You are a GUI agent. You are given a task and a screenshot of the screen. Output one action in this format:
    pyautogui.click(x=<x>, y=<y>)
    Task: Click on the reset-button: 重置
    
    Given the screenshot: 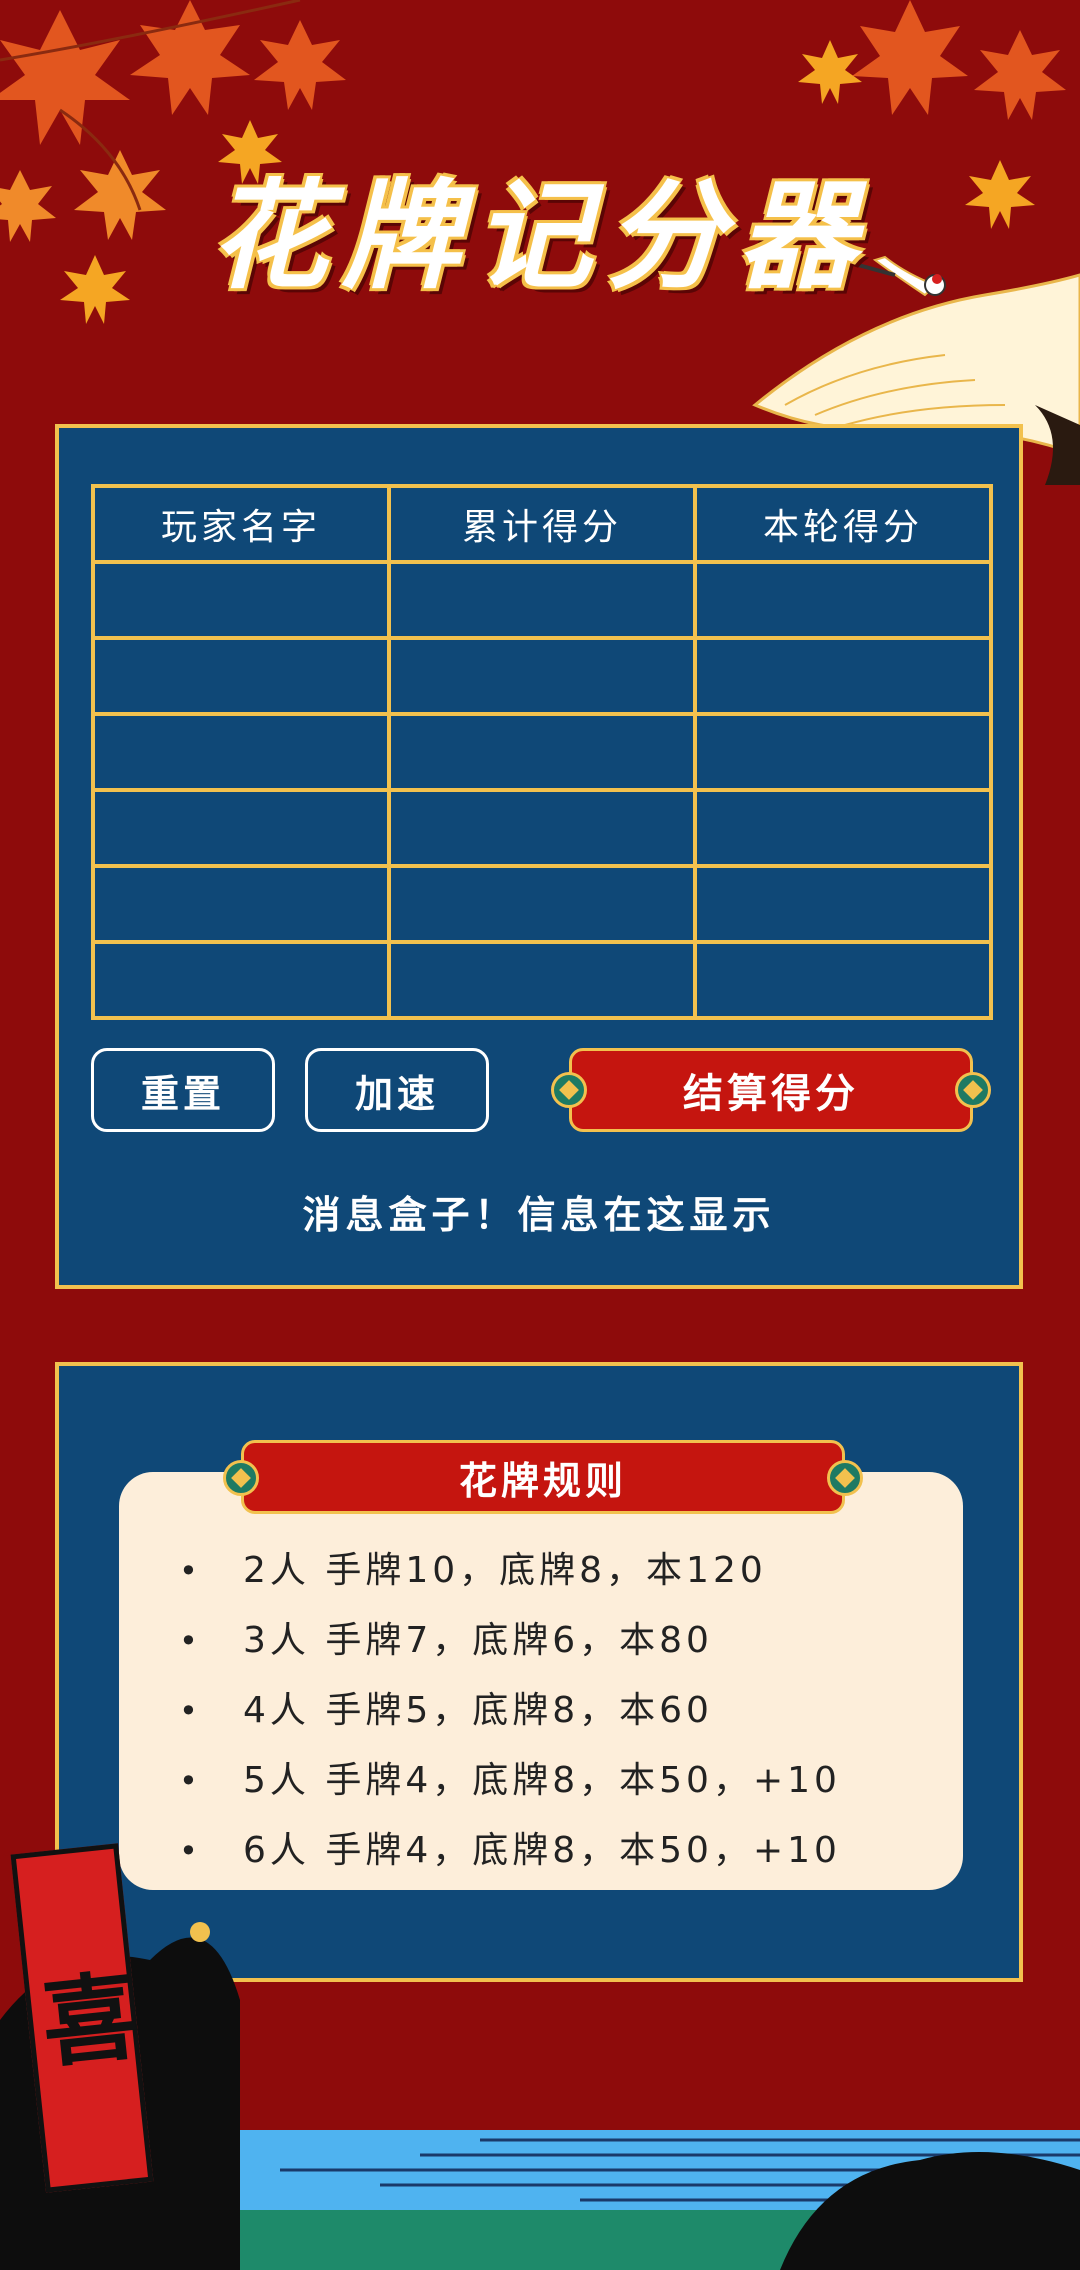 What is the action you would take?
    pyautogui.click(x=183, y=1090)
    